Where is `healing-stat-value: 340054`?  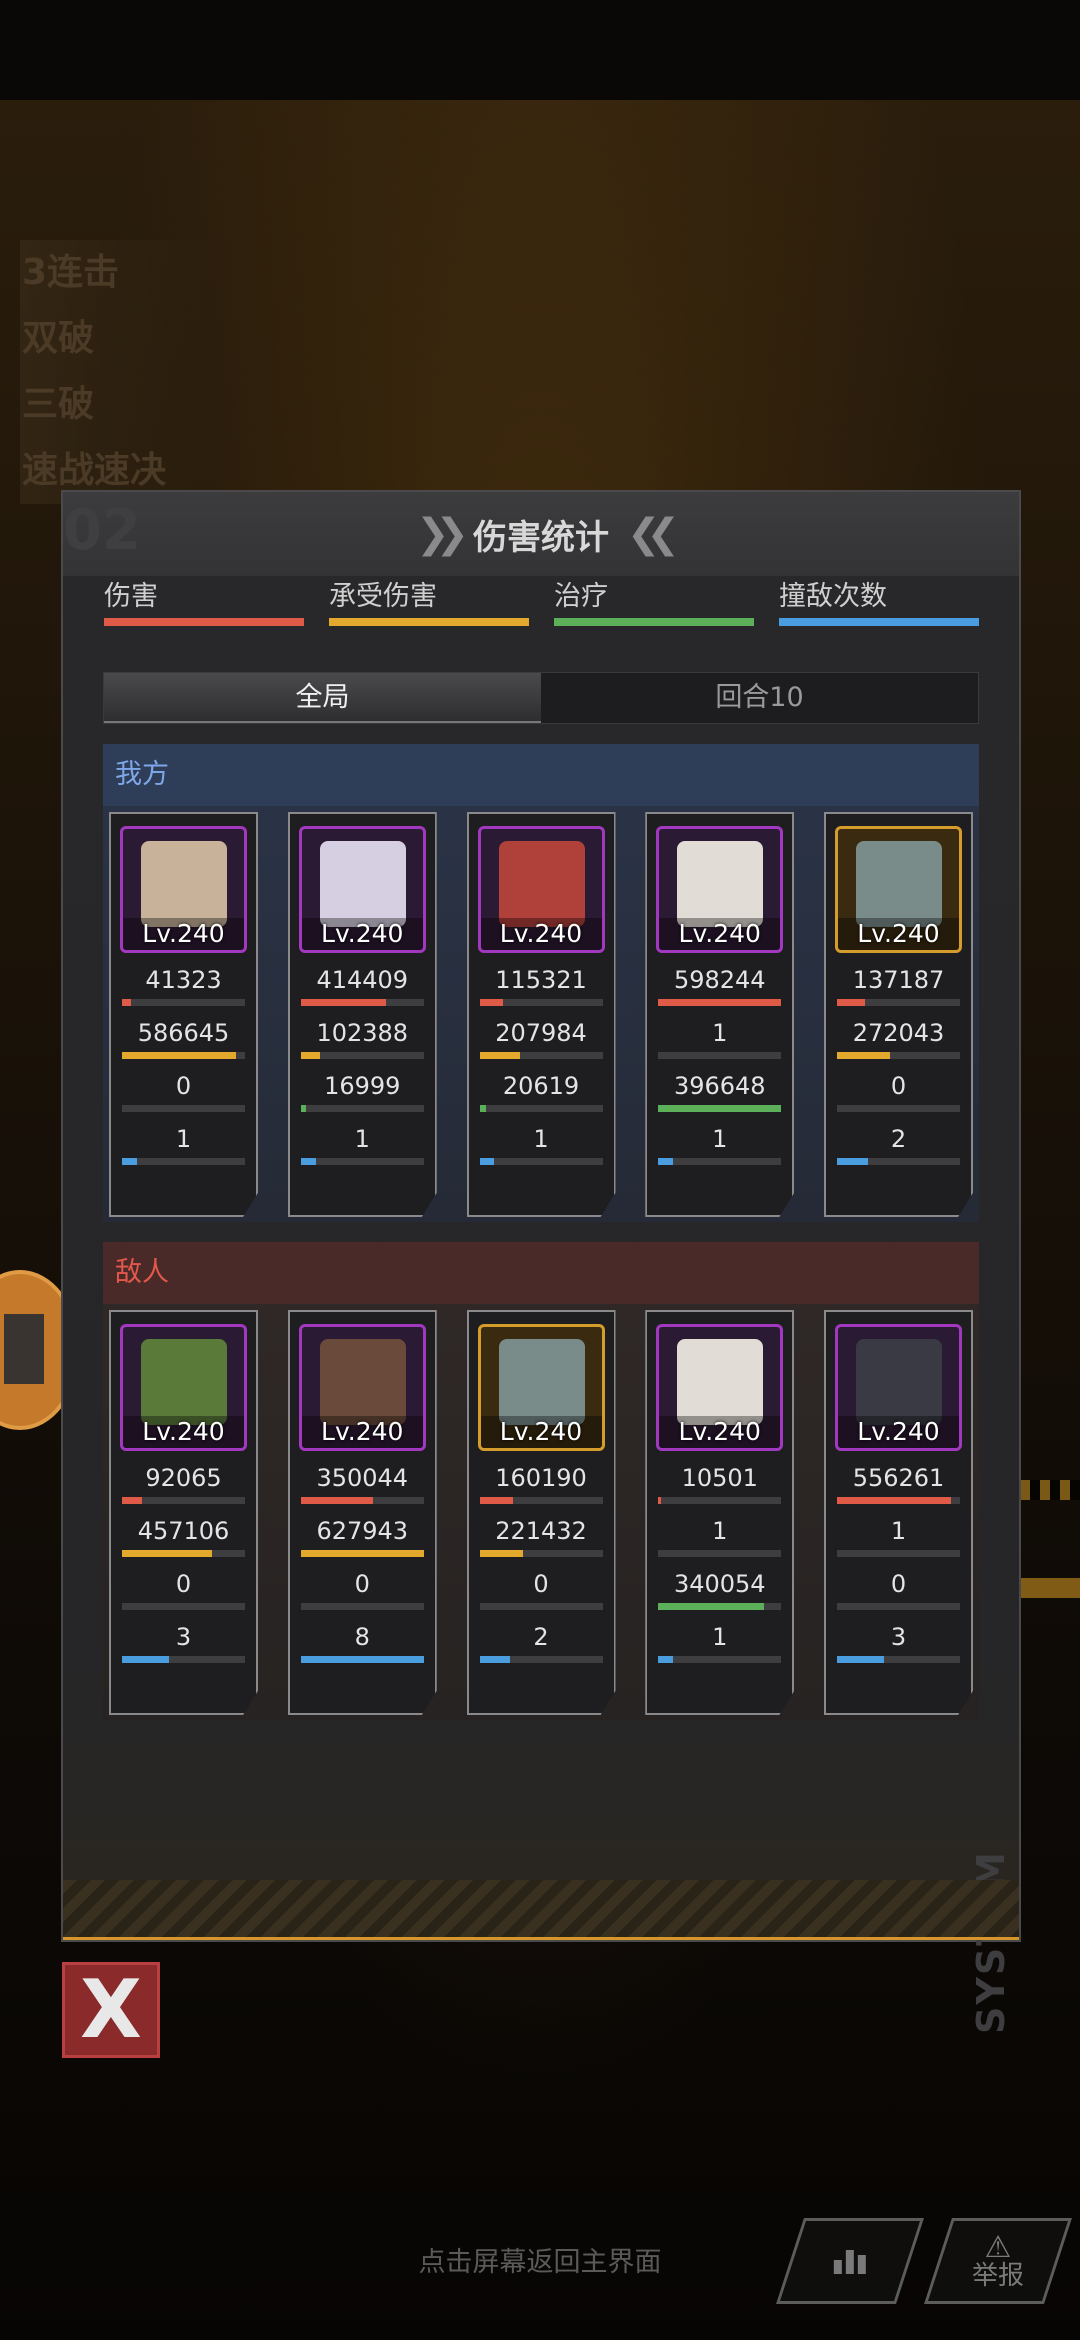 healing-stat-value: 340054 is located at coordinates (719, 1584).